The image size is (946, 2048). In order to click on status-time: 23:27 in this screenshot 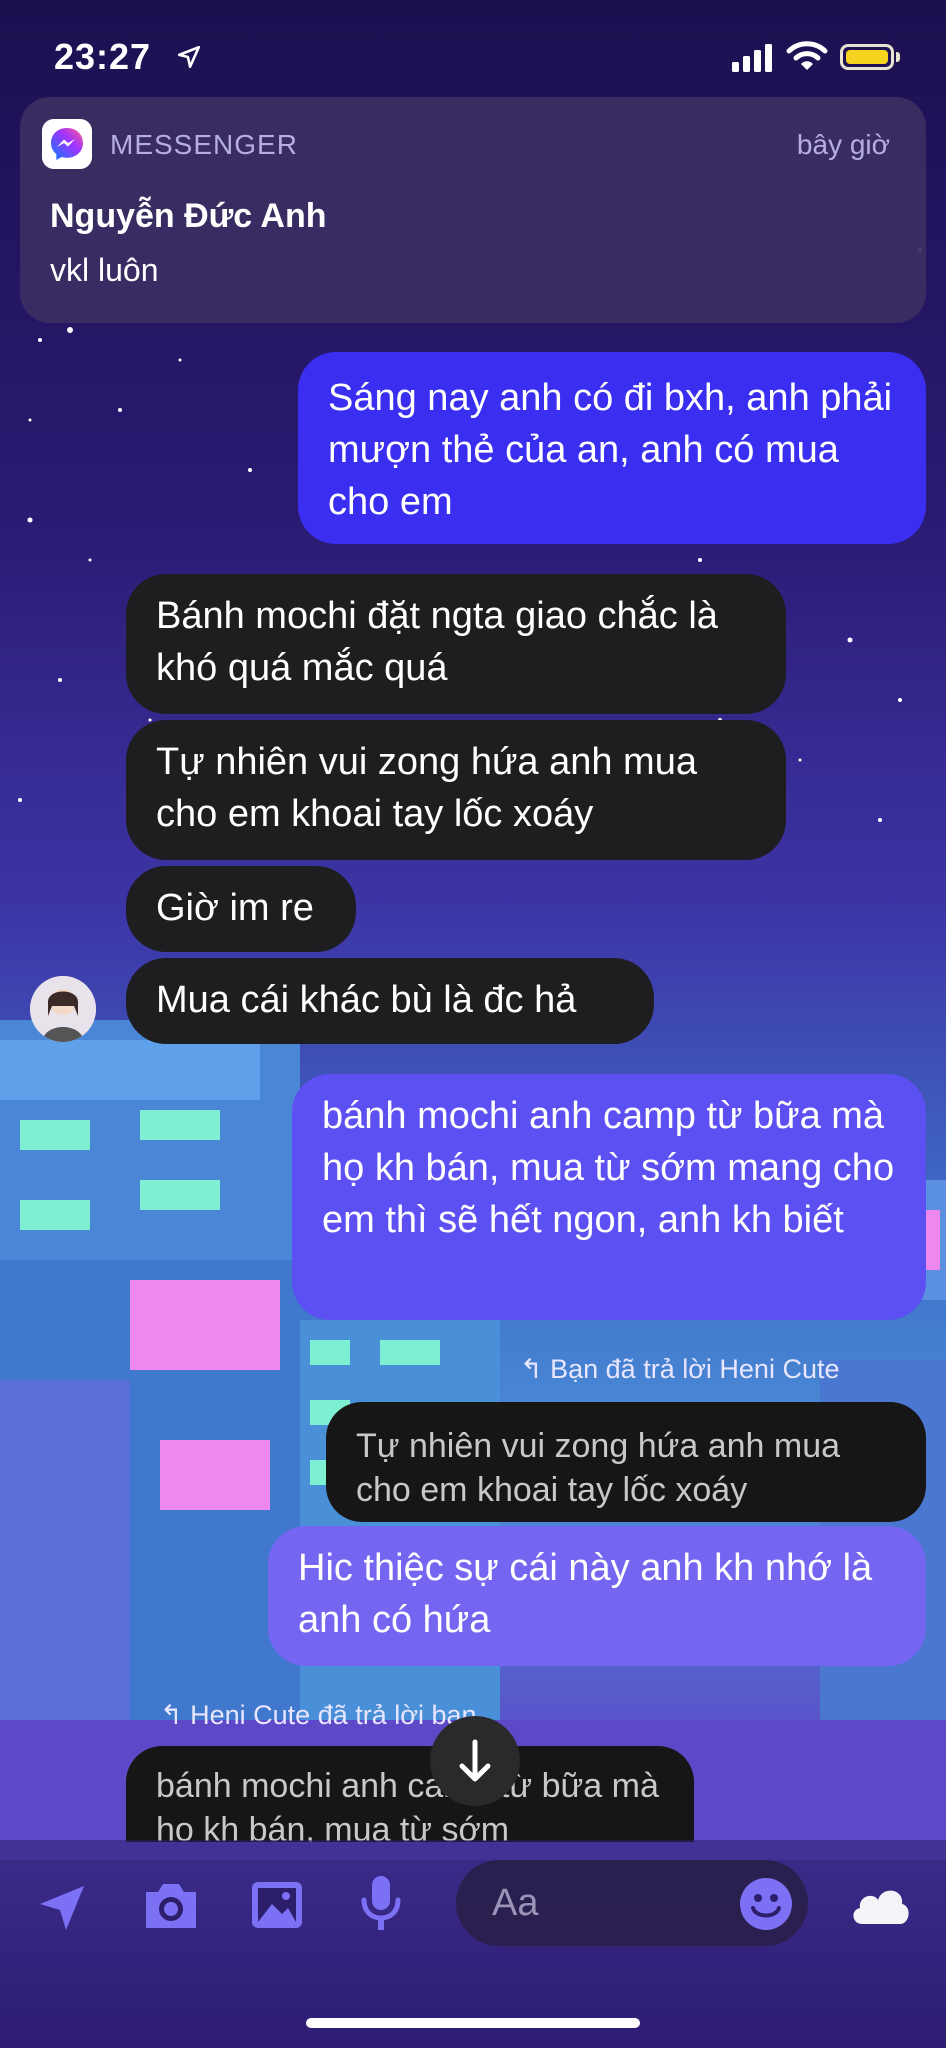, I will do `click(103, 56)`.